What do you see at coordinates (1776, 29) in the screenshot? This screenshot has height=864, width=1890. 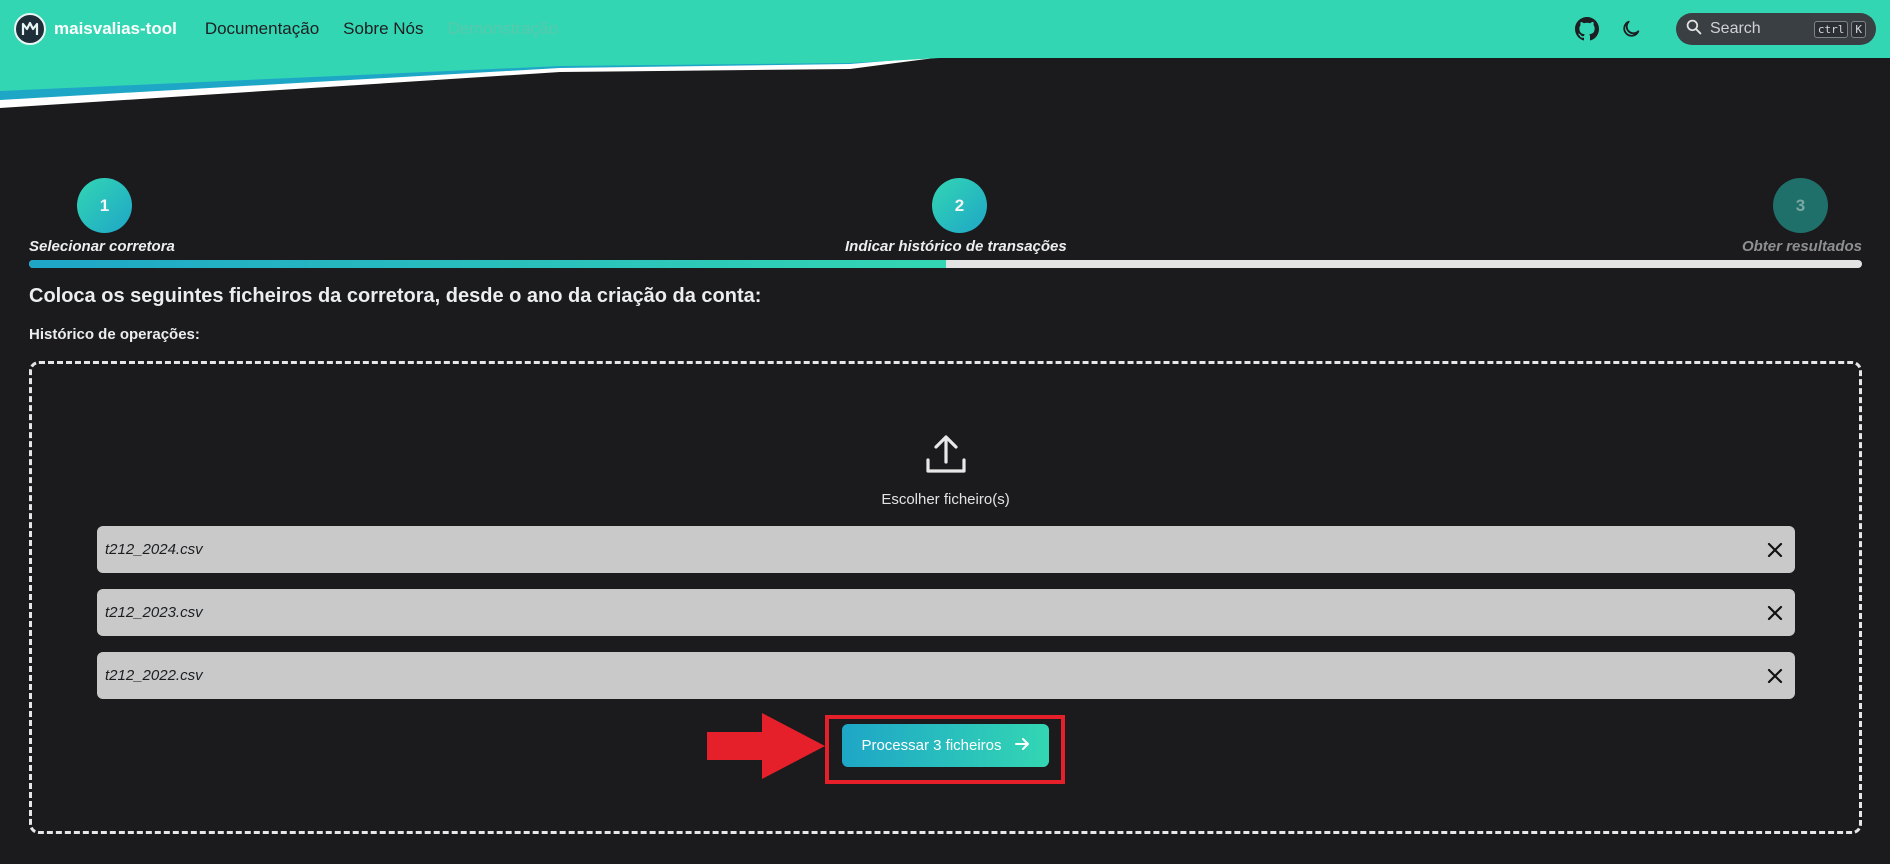 I see `search-box: Search ctrl K` at bounding box center [1776, 29].